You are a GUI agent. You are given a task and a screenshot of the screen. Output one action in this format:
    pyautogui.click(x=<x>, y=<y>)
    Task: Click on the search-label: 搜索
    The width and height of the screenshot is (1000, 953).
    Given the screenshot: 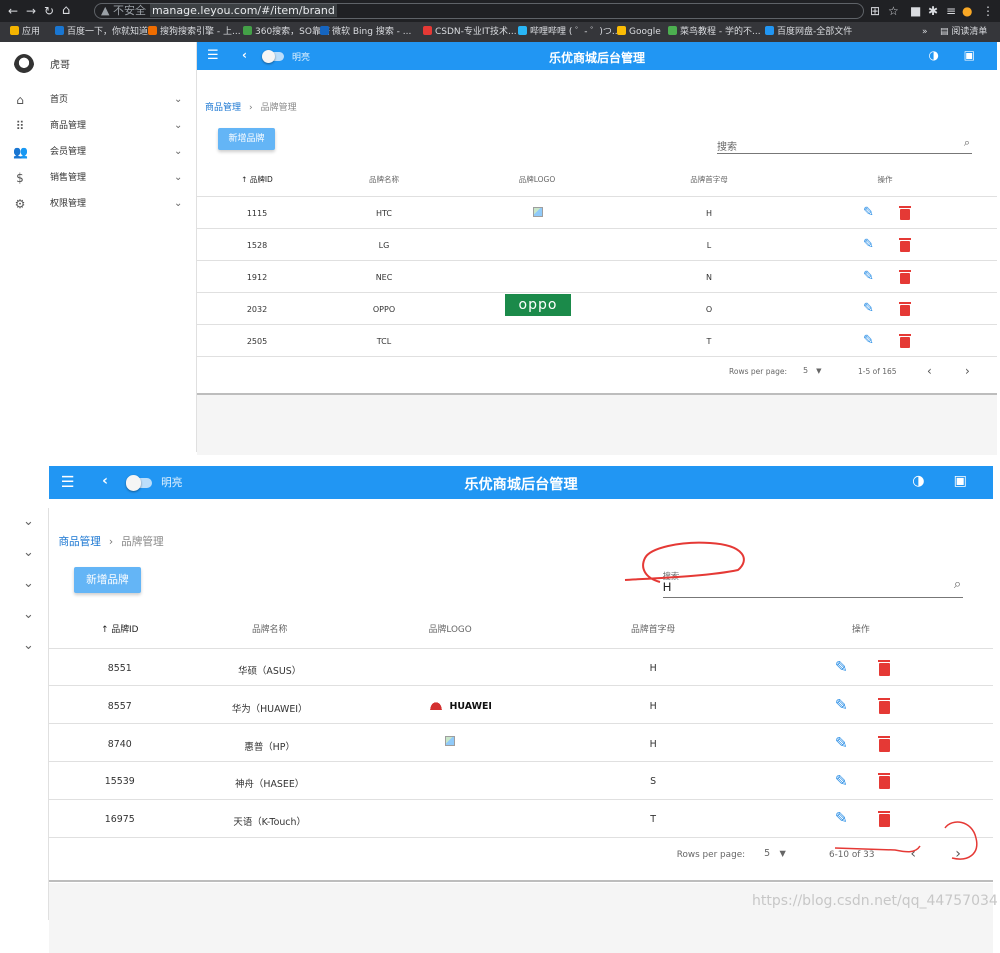 What is the action you would take?
    pyautogui.click(x=727, y=147)
    